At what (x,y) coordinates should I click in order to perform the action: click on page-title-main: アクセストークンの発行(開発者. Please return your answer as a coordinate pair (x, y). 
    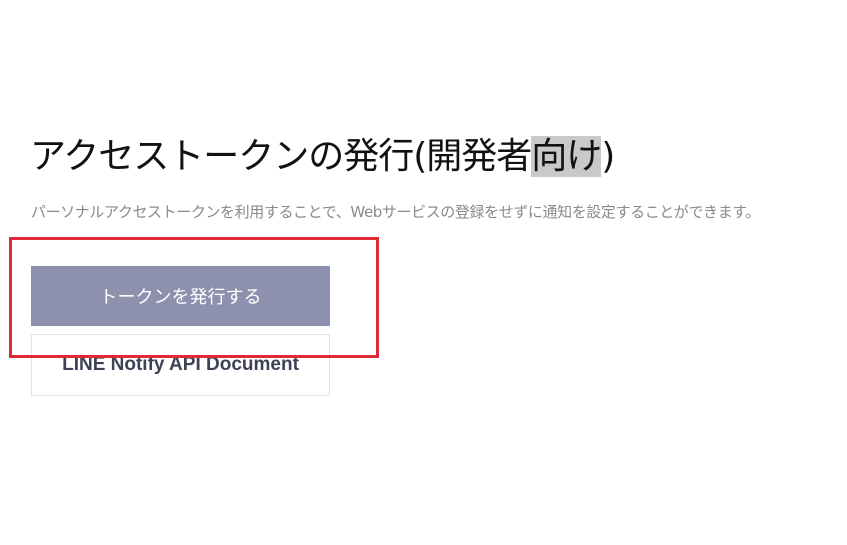
    Looking at the image, I should click on (281, 156).